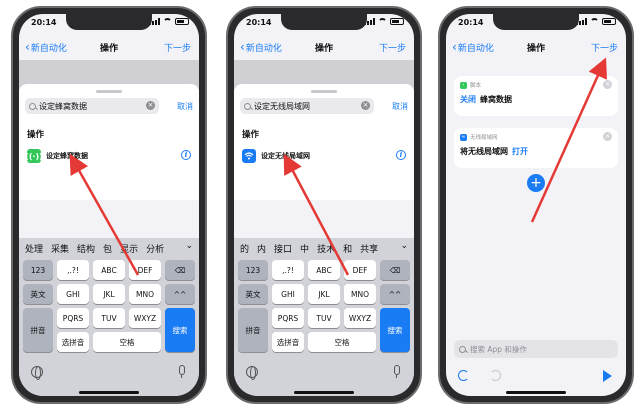 The height and width of the screenshot is (411, 640). Describe the element at coordinates (495, 375) in the screenshot. I see `redo-icon` at that location.